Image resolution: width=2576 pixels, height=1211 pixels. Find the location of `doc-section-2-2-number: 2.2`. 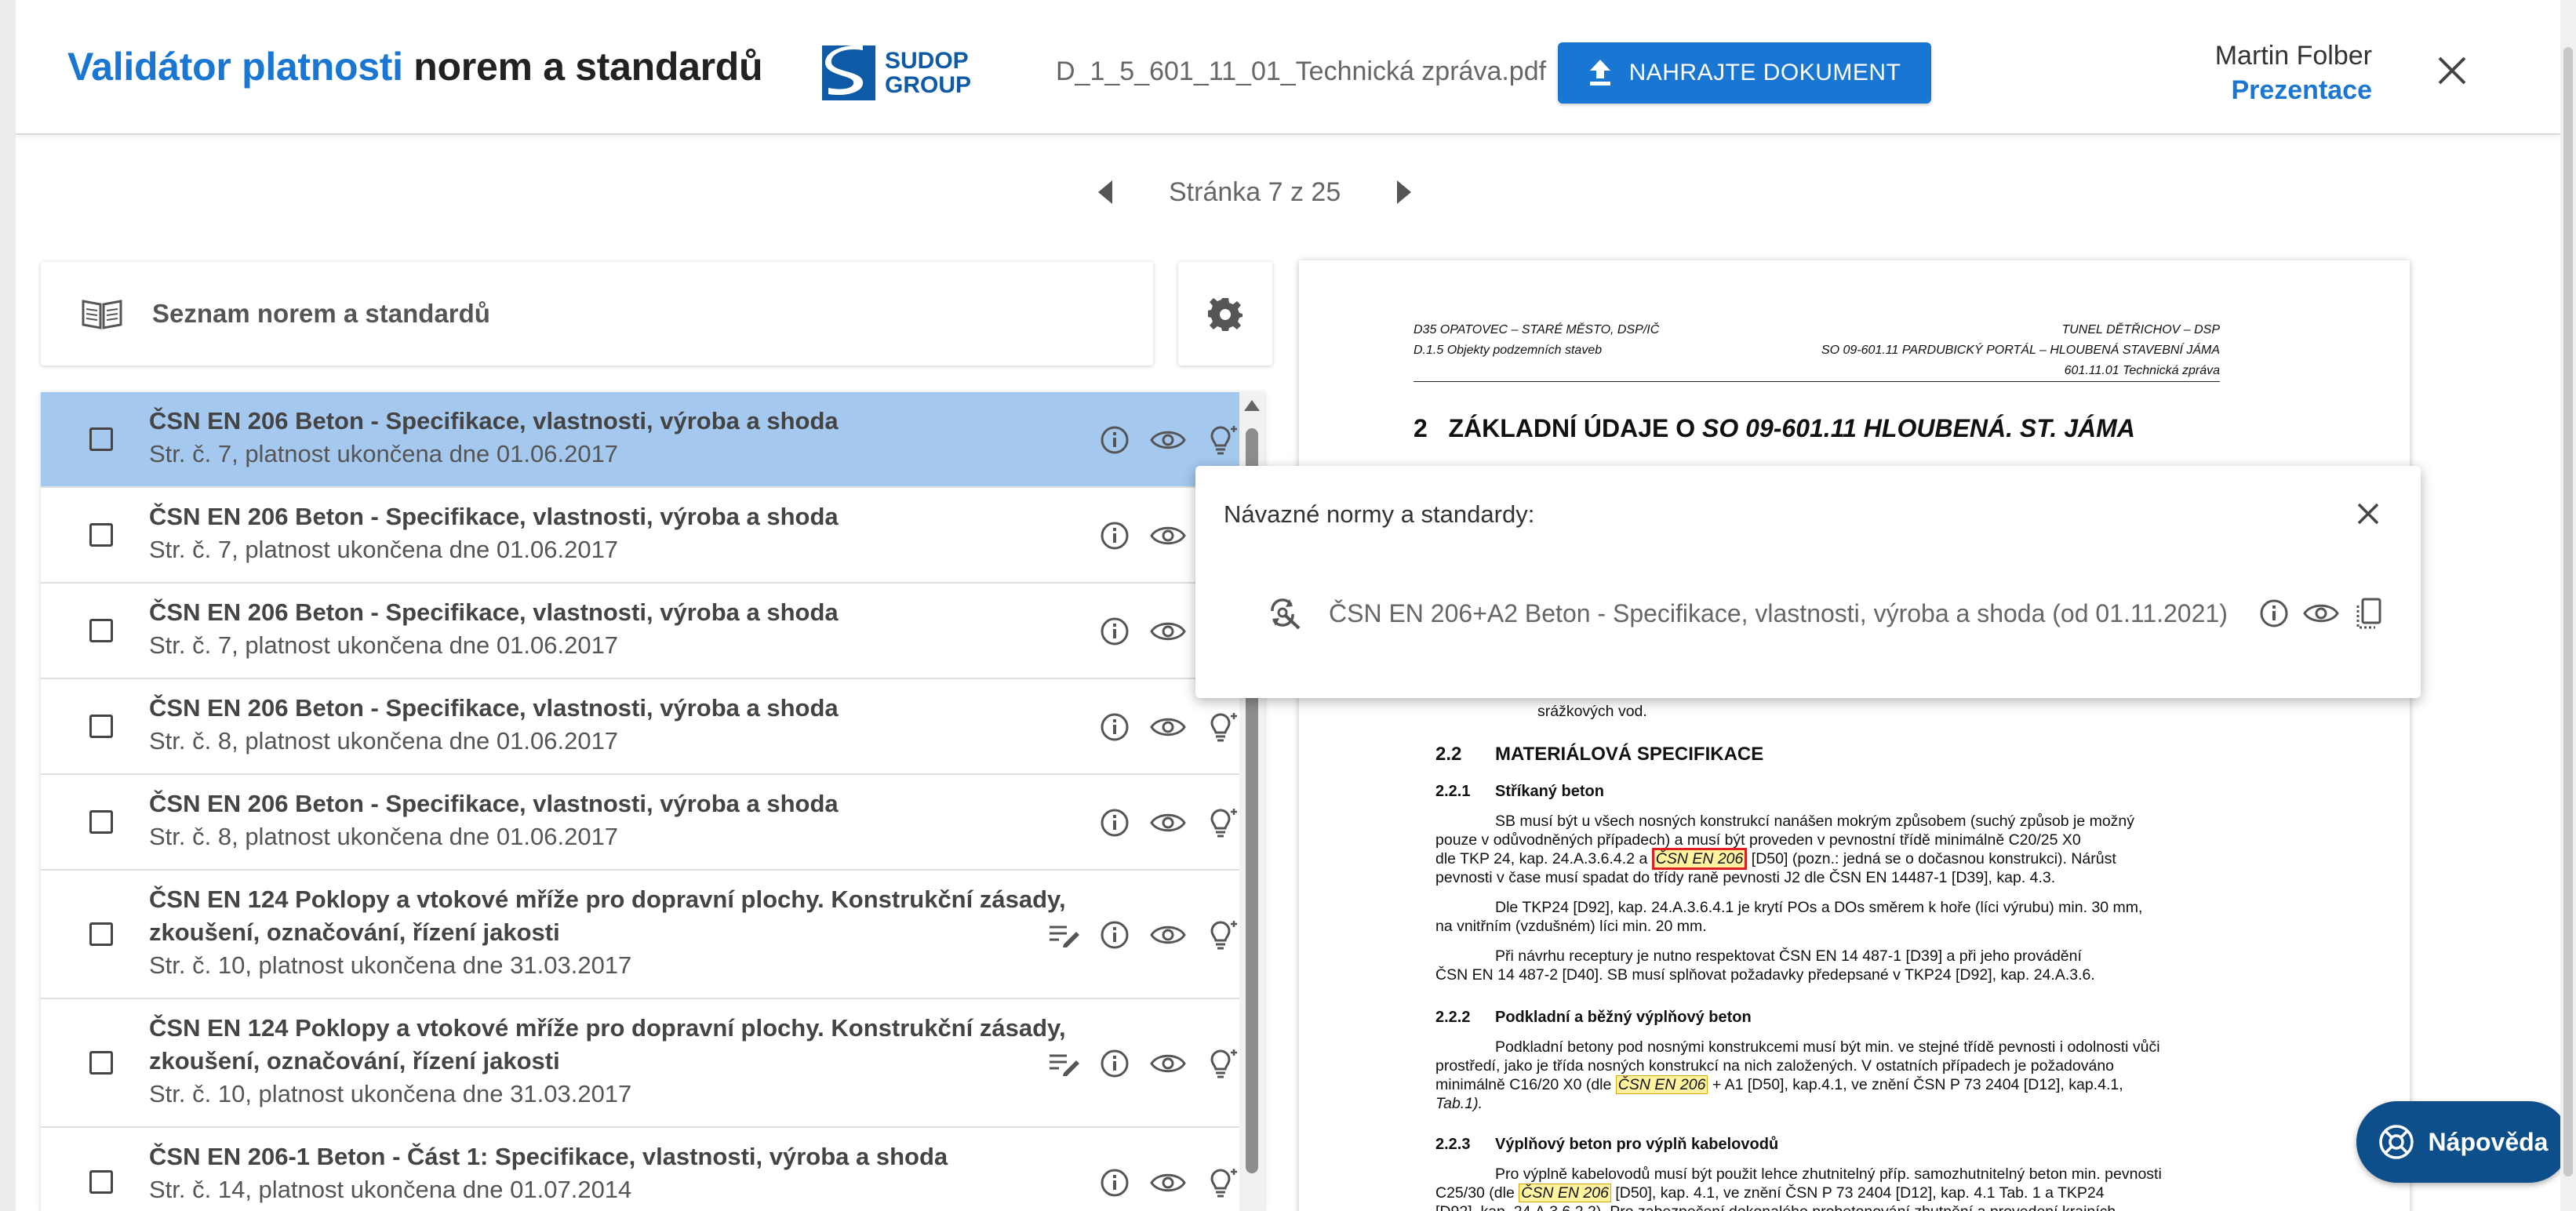

doc-section-2-2-number: 2.2 is located at coordinates (1448, 754).